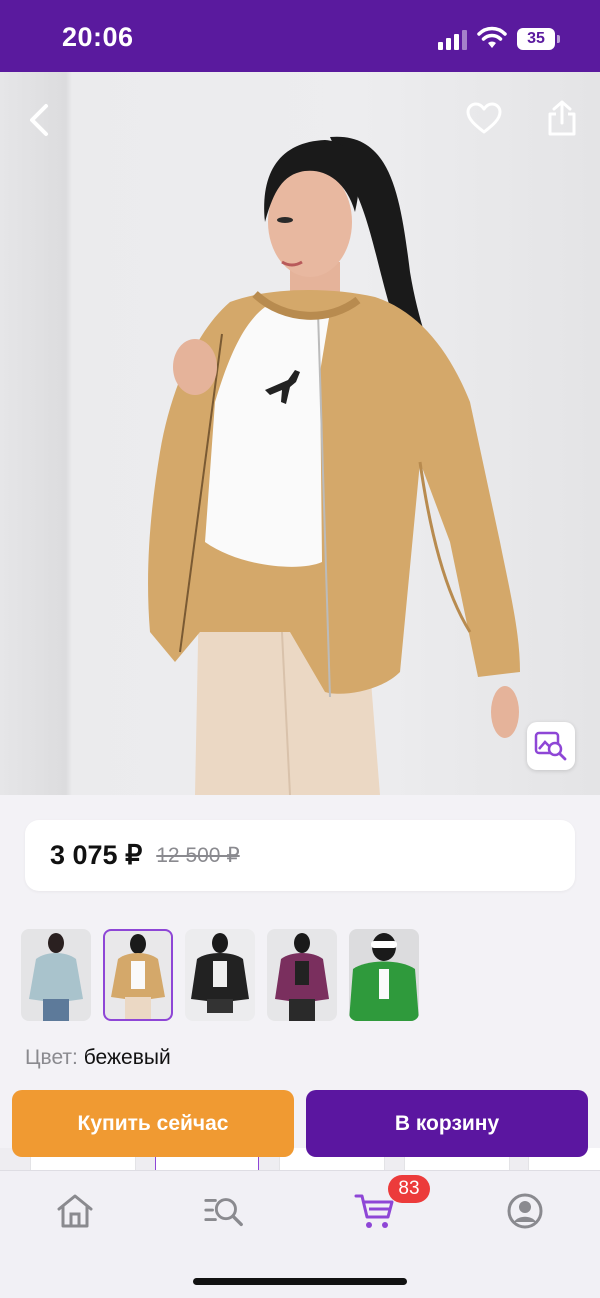  I want to click on cart-count-badge: 83, so click(409, 1189).